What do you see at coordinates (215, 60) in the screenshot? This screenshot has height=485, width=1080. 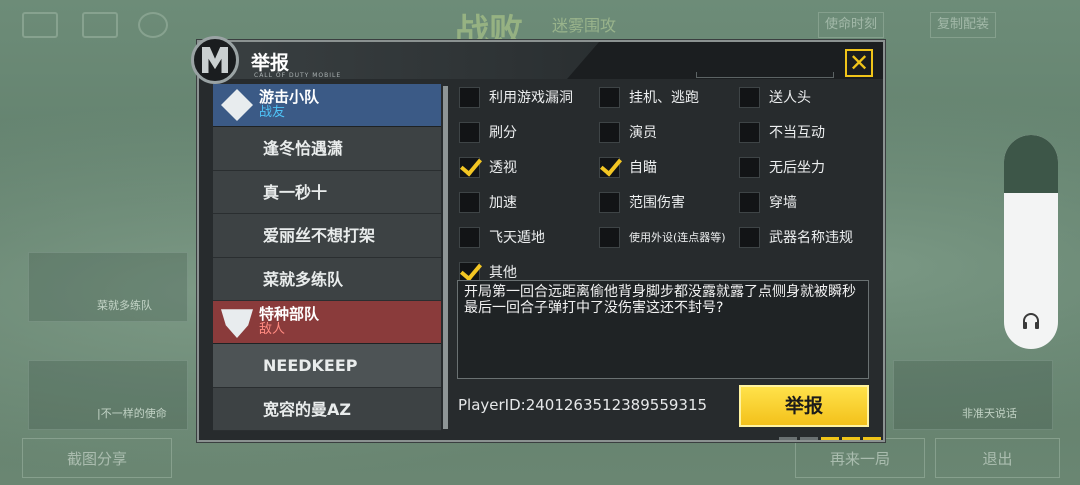 I see `codm-logo-icon` at bounding box center [215, 60].